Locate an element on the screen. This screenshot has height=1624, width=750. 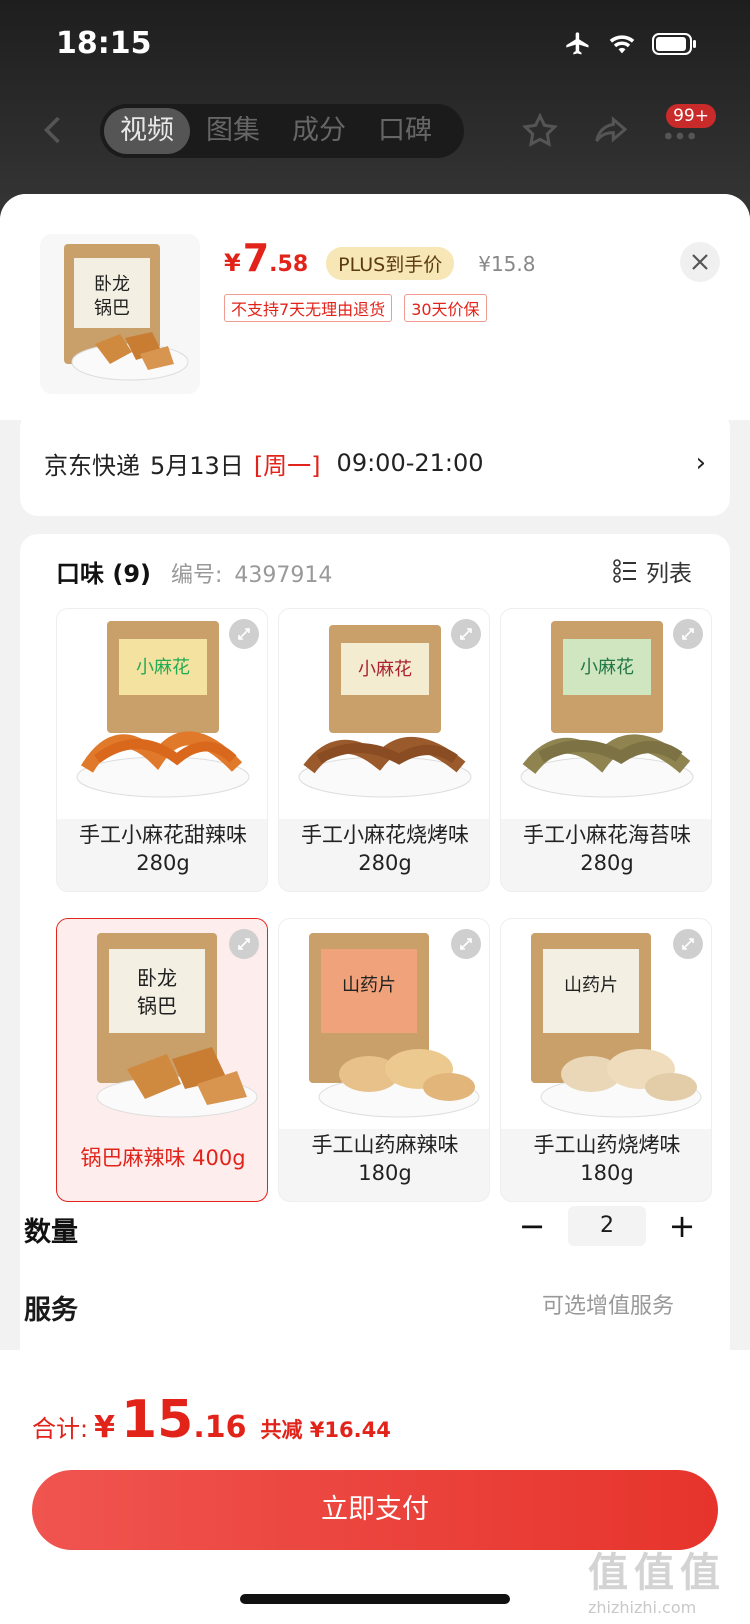
total-currency: ¥ is located at coordinates (104, 1427).